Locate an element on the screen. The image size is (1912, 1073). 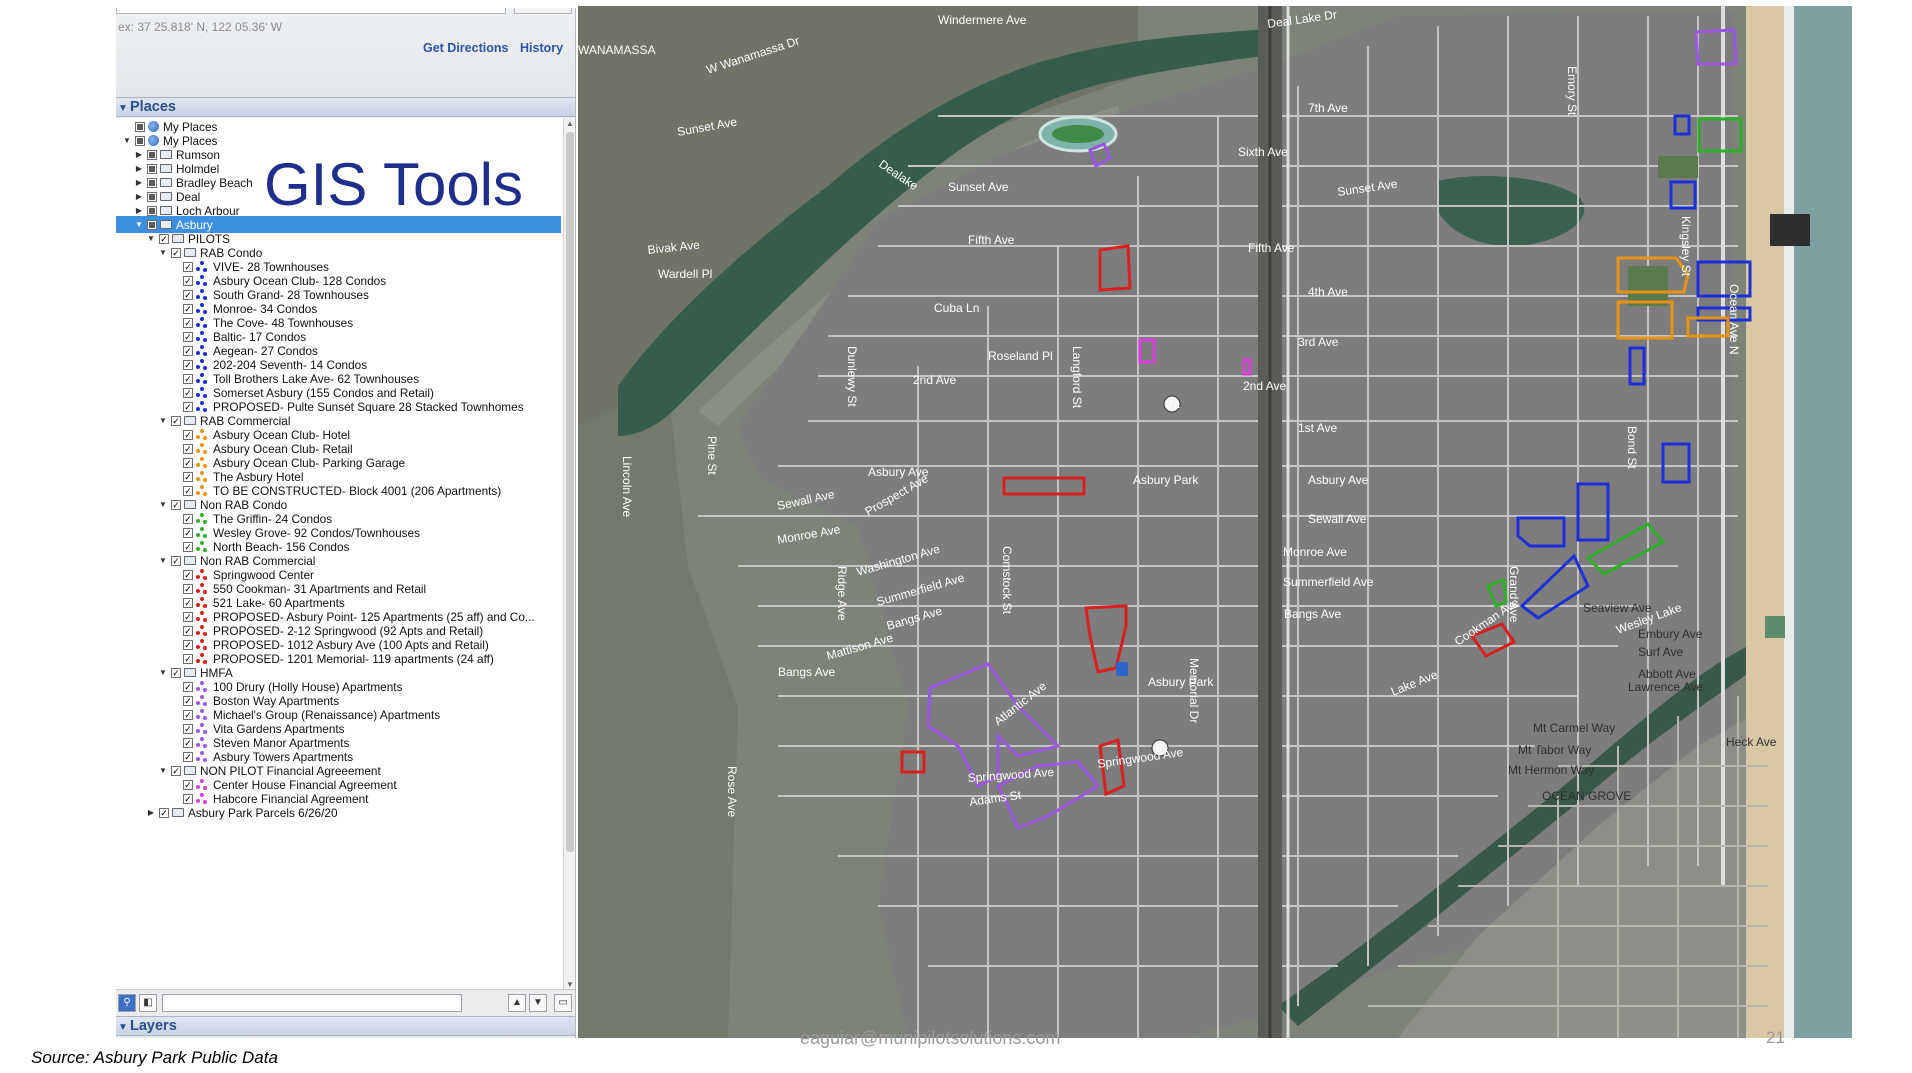
search-places-icon: ⚲ is located at coordinates (127, 1003).